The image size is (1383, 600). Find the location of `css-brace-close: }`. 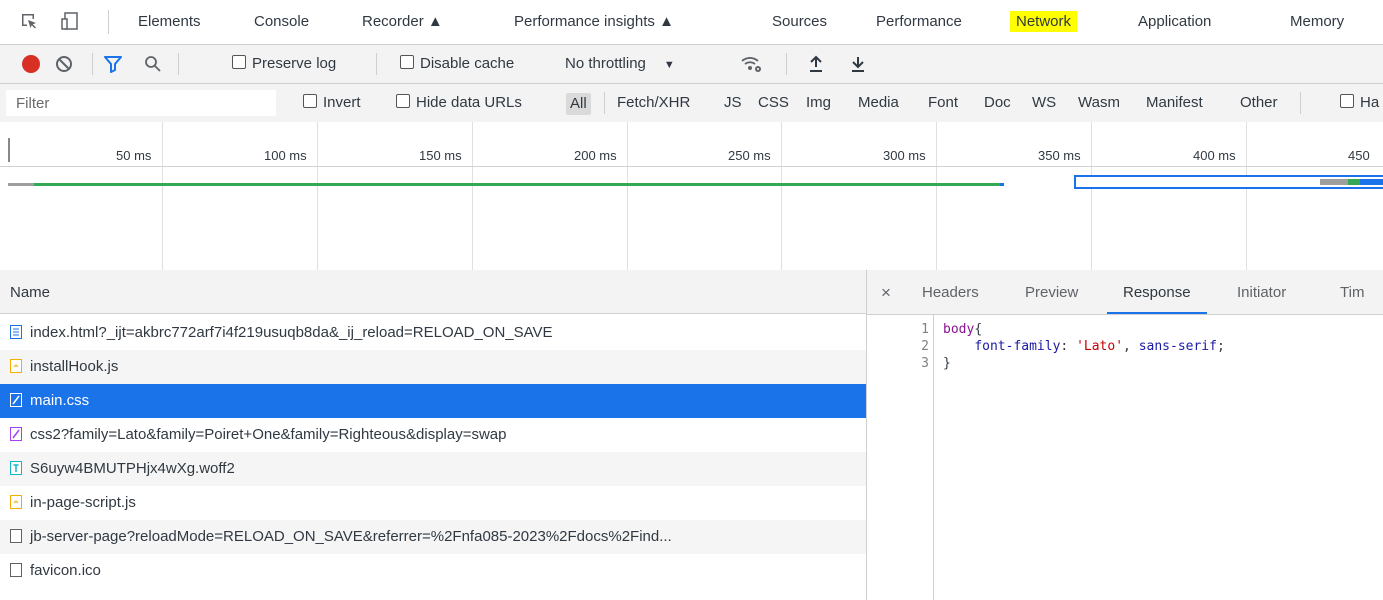

css-brace-close: } is located at coordinates (947, 363).